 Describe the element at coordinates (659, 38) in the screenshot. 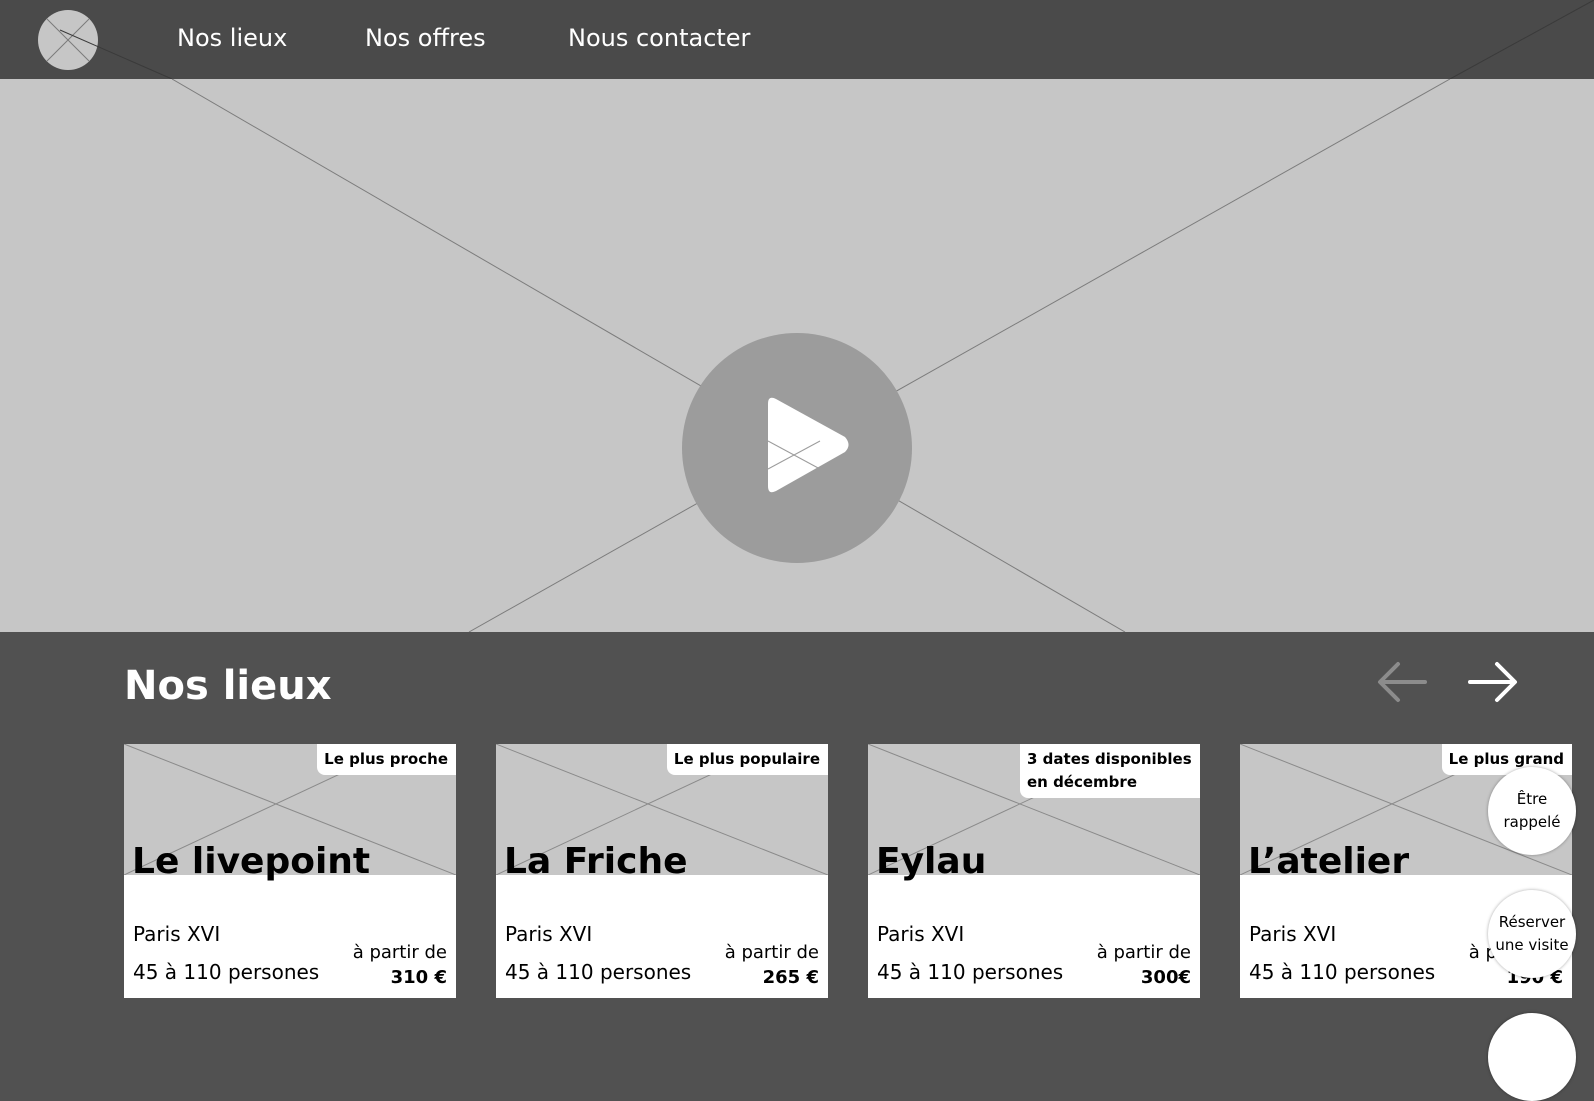

I see `nav-link-nous-contacter: Nous contacter` at that location.